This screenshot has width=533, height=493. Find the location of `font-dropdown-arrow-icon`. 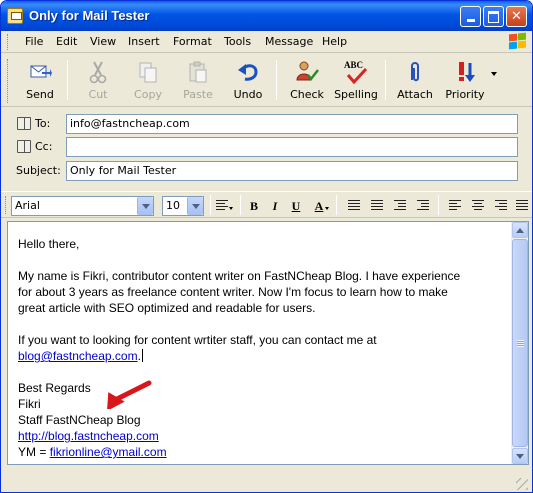

font-dropdown-arrow-icon is located at coordinates (145, 206).